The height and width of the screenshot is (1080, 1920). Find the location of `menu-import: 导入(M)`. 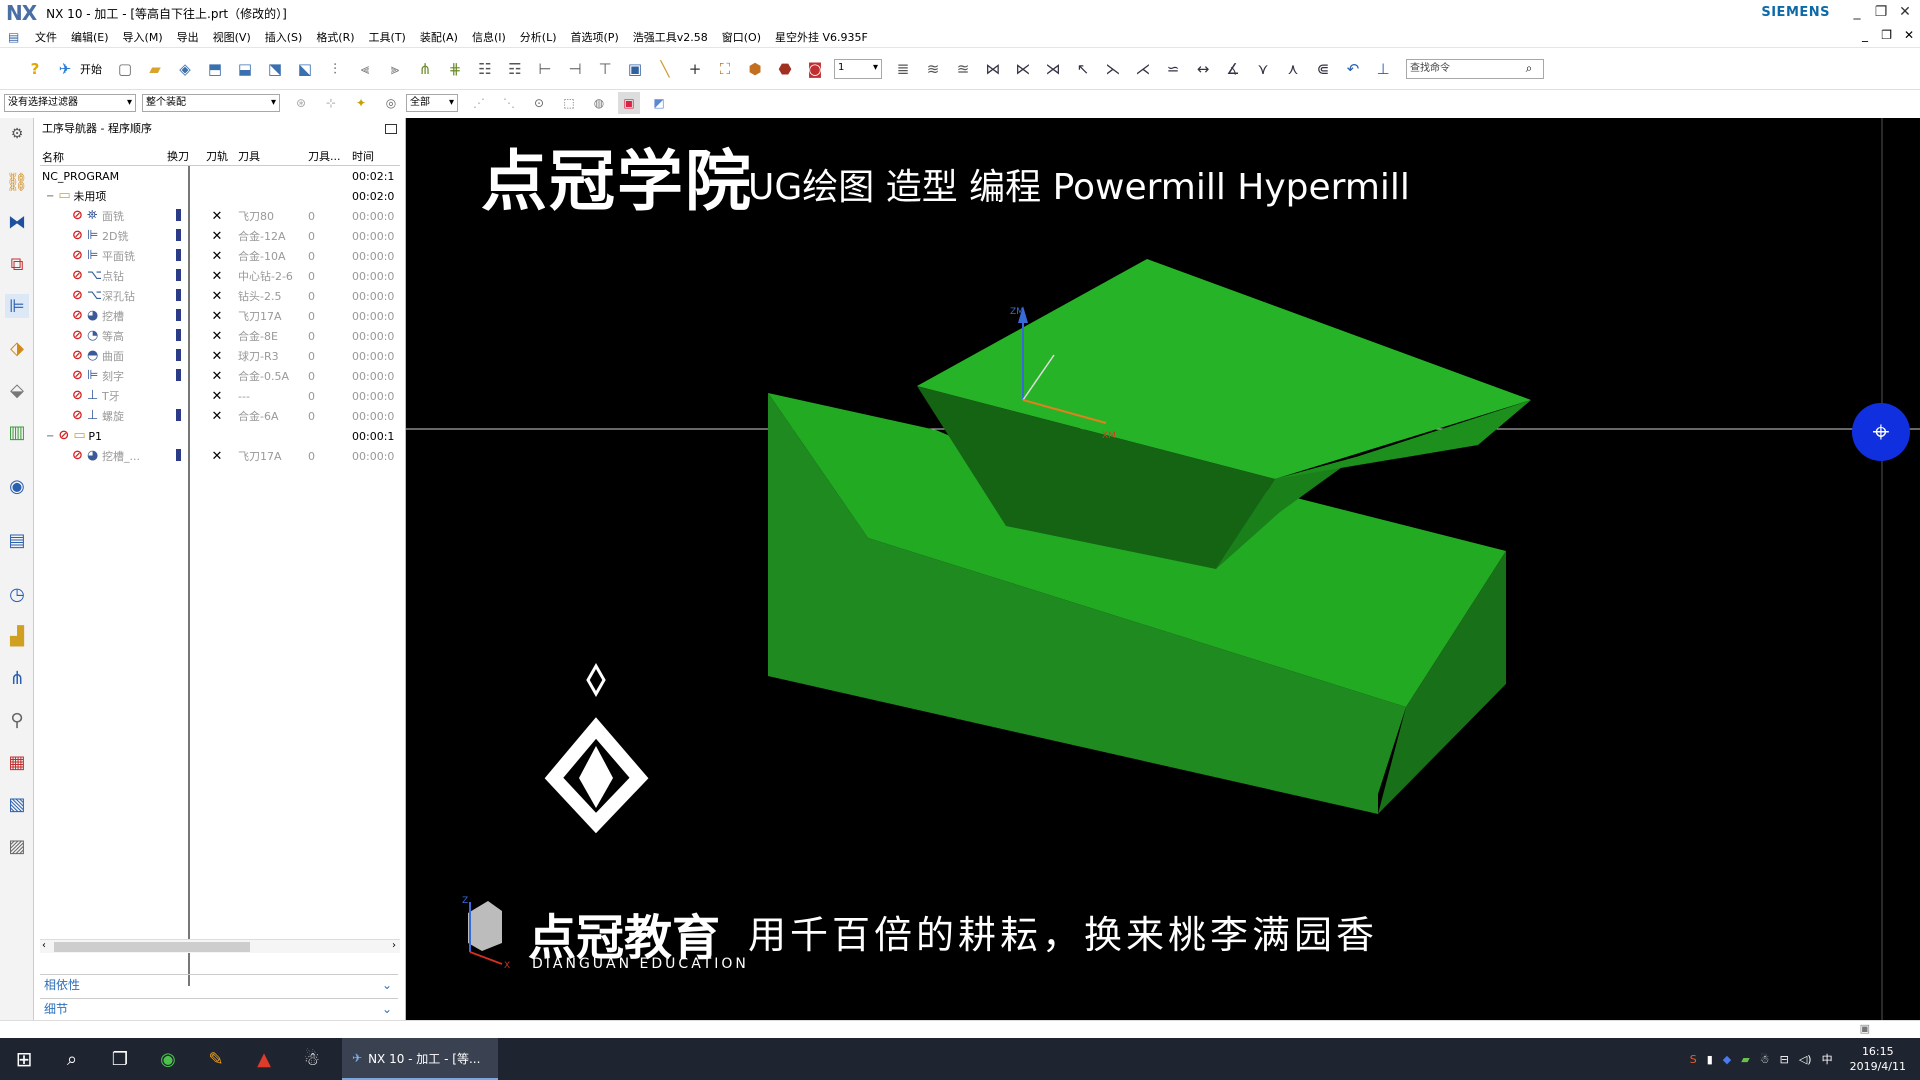

menu-import: 导入(M) is located at coordinates (143, 37).